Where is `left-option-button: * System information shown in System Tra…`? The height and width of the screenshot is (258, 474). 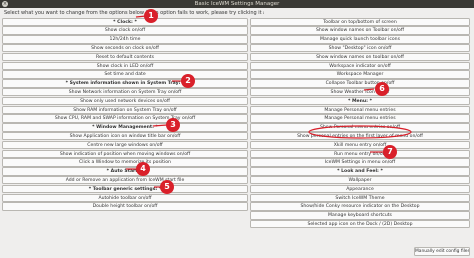
left-option-button: * System information shown in System Tra… is located at coordinates (125, 83).